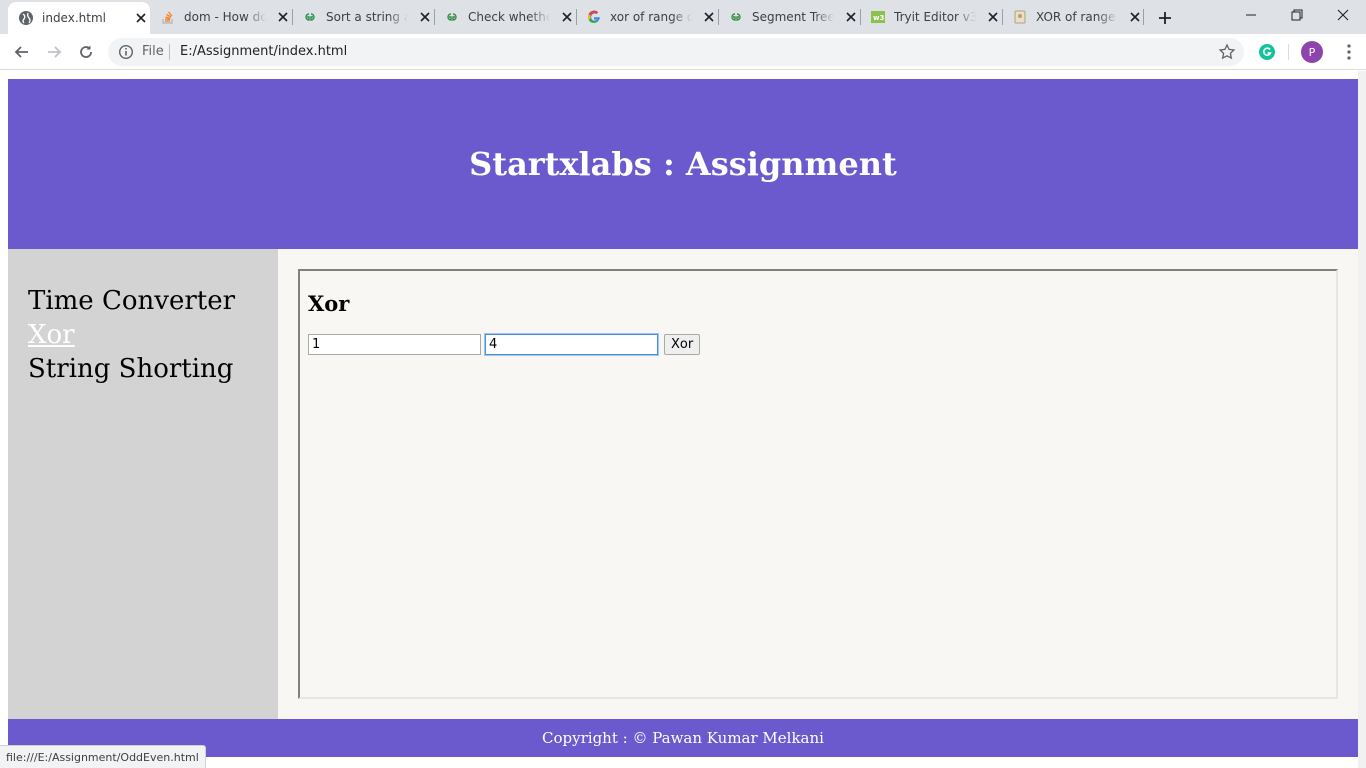 The width and height of the screenshot is (1366, 768). I want to click on tab-google-search: xor of range of, so click(647, 17).